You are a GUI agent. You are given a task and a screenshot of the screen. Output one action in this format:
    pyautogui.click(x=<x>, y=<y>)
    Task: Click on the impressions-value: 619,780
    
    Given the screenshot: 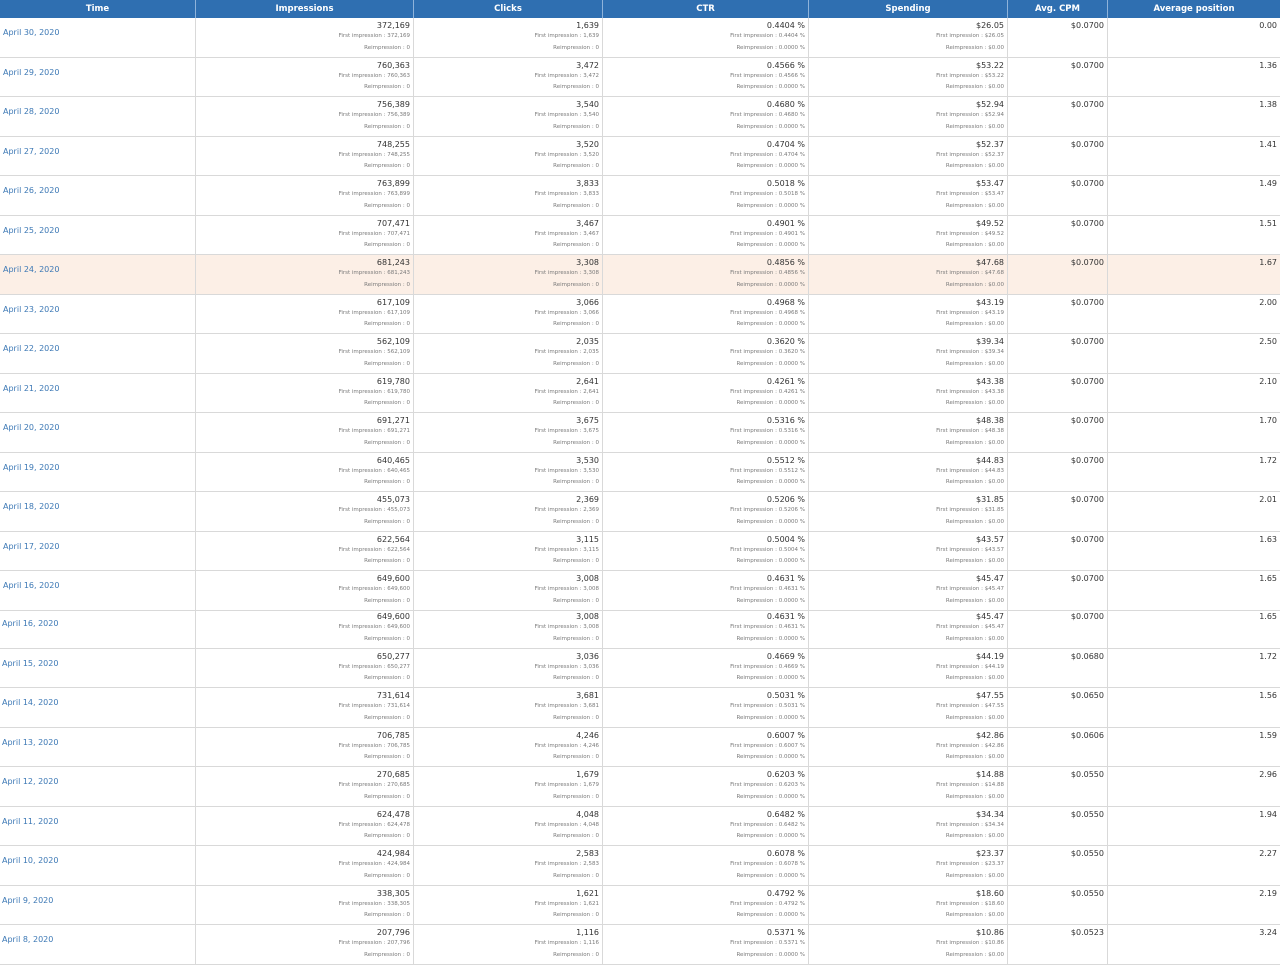 What is the action you would take?
    pyautogui.click(x=393, y=381)
    